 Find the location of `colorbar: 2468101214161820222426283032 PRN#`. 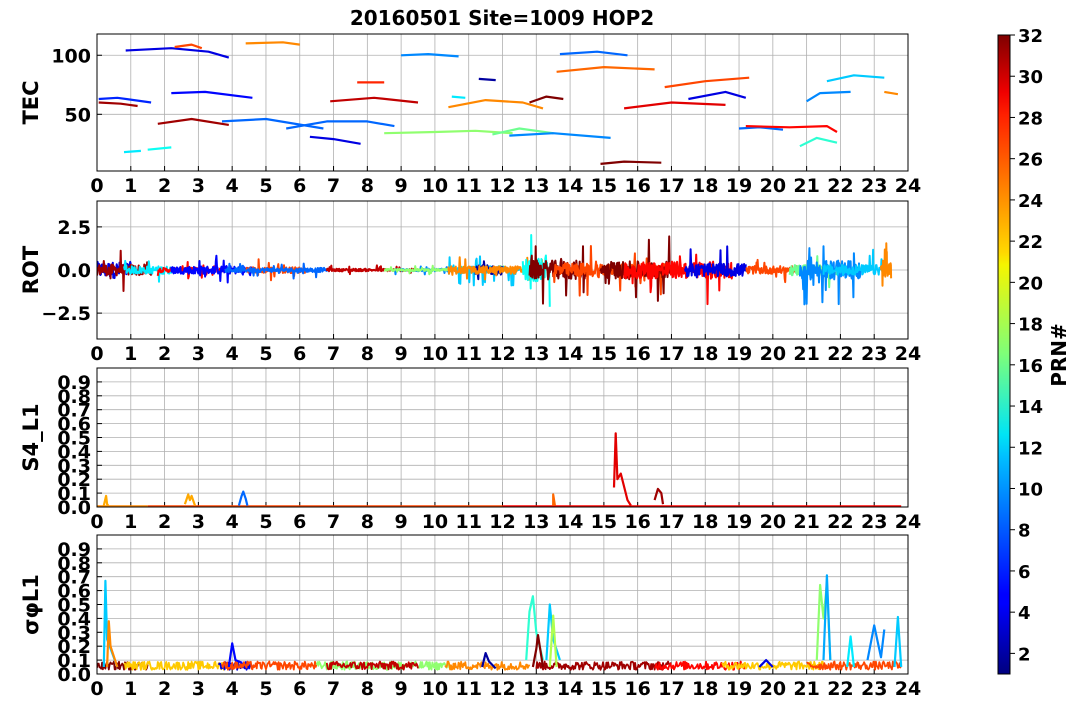

colorbar: 2468101214161820222426283032 PRN# is located at coordinates (1034, 350).